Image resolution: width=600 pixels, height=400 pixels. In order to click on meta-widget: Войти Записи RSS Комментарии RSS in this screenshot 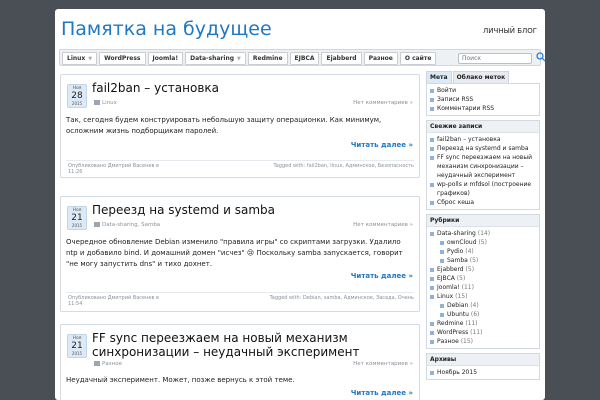, I will do `click(483, 99)`.